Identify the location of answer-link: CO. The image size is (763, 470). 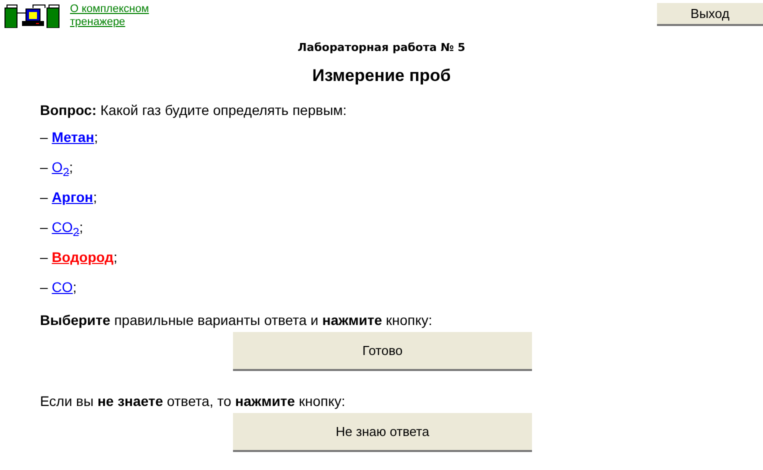
(62, 287).